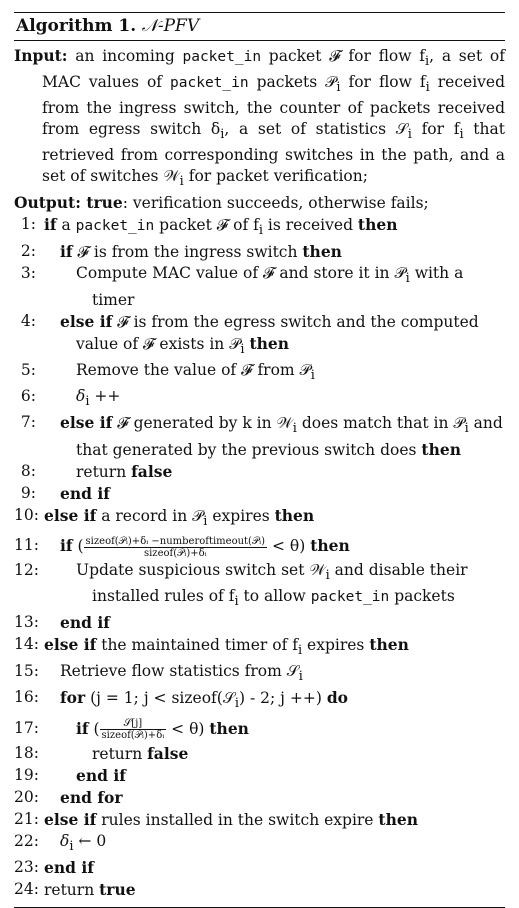 Image resolution: width=519 pixels, height=908 pixels. What do you see at coordinates (26, 644) in the screenshot?
I see `line-number: 14:` at bounding box center [26, 644].